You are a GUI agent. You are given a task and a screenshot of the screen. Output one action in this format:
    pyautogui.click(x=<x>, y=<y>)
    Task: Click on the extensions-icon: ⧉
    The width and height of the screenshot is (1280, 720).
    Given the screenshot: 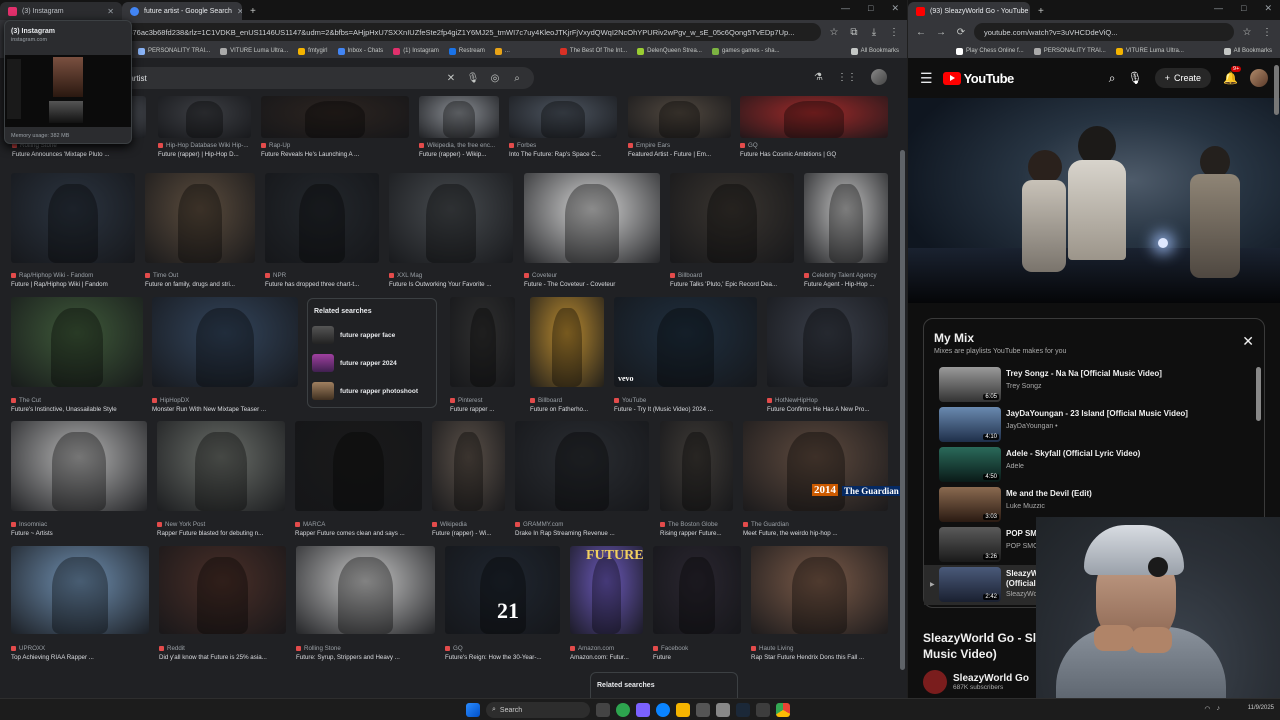 What is the action you would take?
    pyautogui.click(x=854, y=32)
    